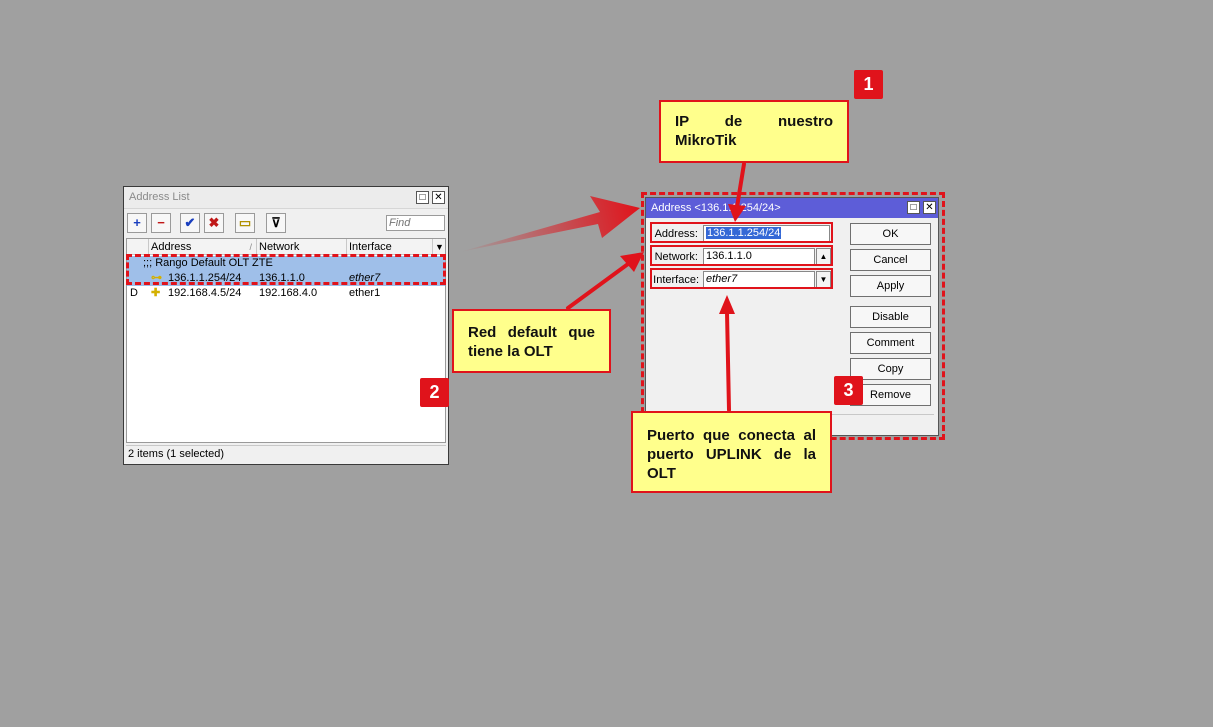  What do you see at coordinates (279, 247) in the screenshot?
I see `network-column-label: Network` at bounding box center [279, 247].